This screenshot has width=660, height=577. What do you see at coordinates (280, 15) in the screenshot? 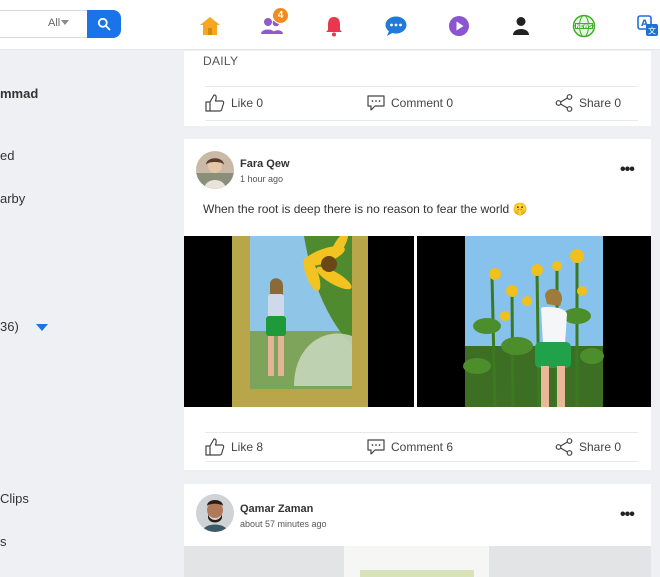
I see `notification-count-badge: 4` at bounding box center [280, 15].